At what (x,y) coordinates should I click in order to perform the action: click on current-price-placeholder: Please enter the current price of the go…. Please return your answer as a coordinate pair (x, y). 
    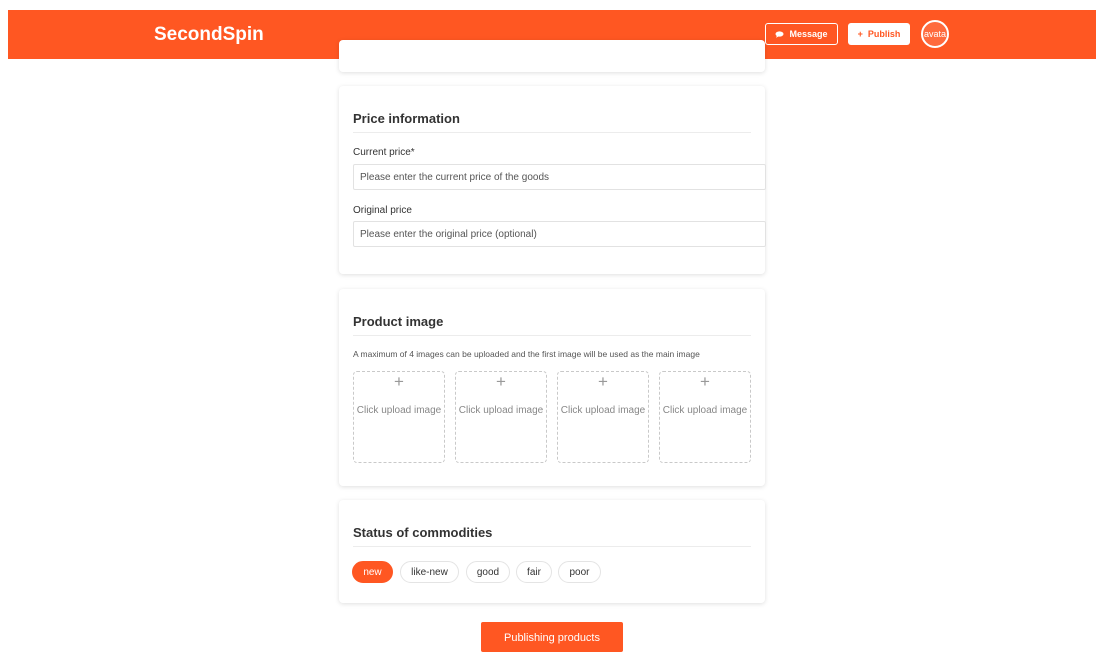
    Looking at the image, I should click on (455, 177).